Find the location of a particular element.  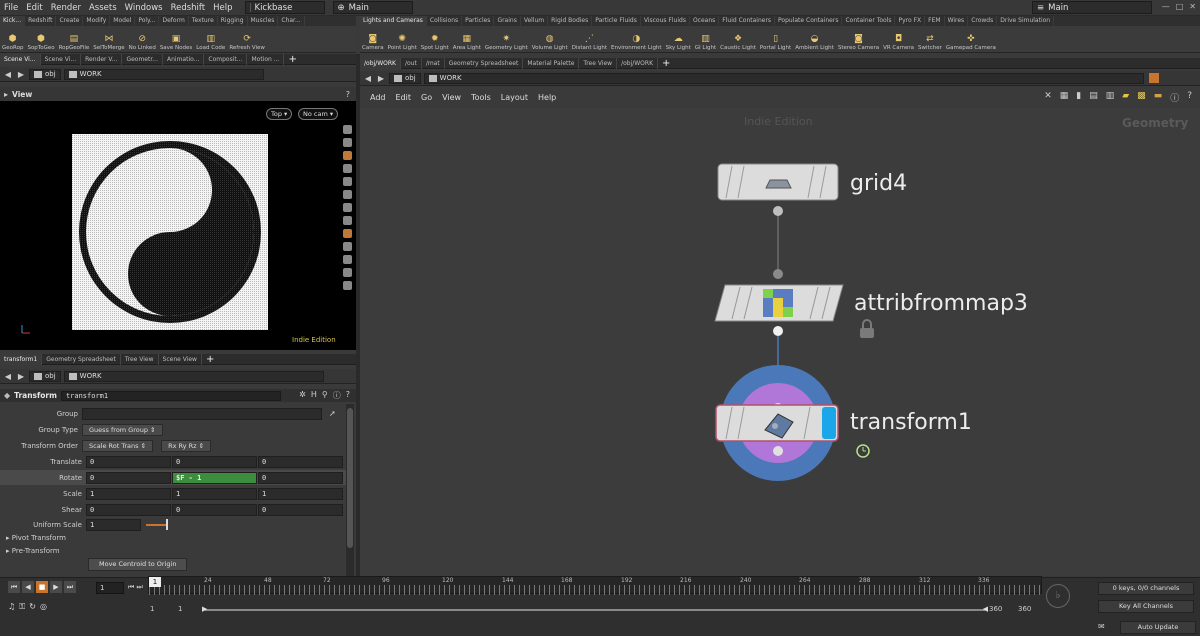

shelf-tab: Rigid Bodies is located at coordinates (570, 21).